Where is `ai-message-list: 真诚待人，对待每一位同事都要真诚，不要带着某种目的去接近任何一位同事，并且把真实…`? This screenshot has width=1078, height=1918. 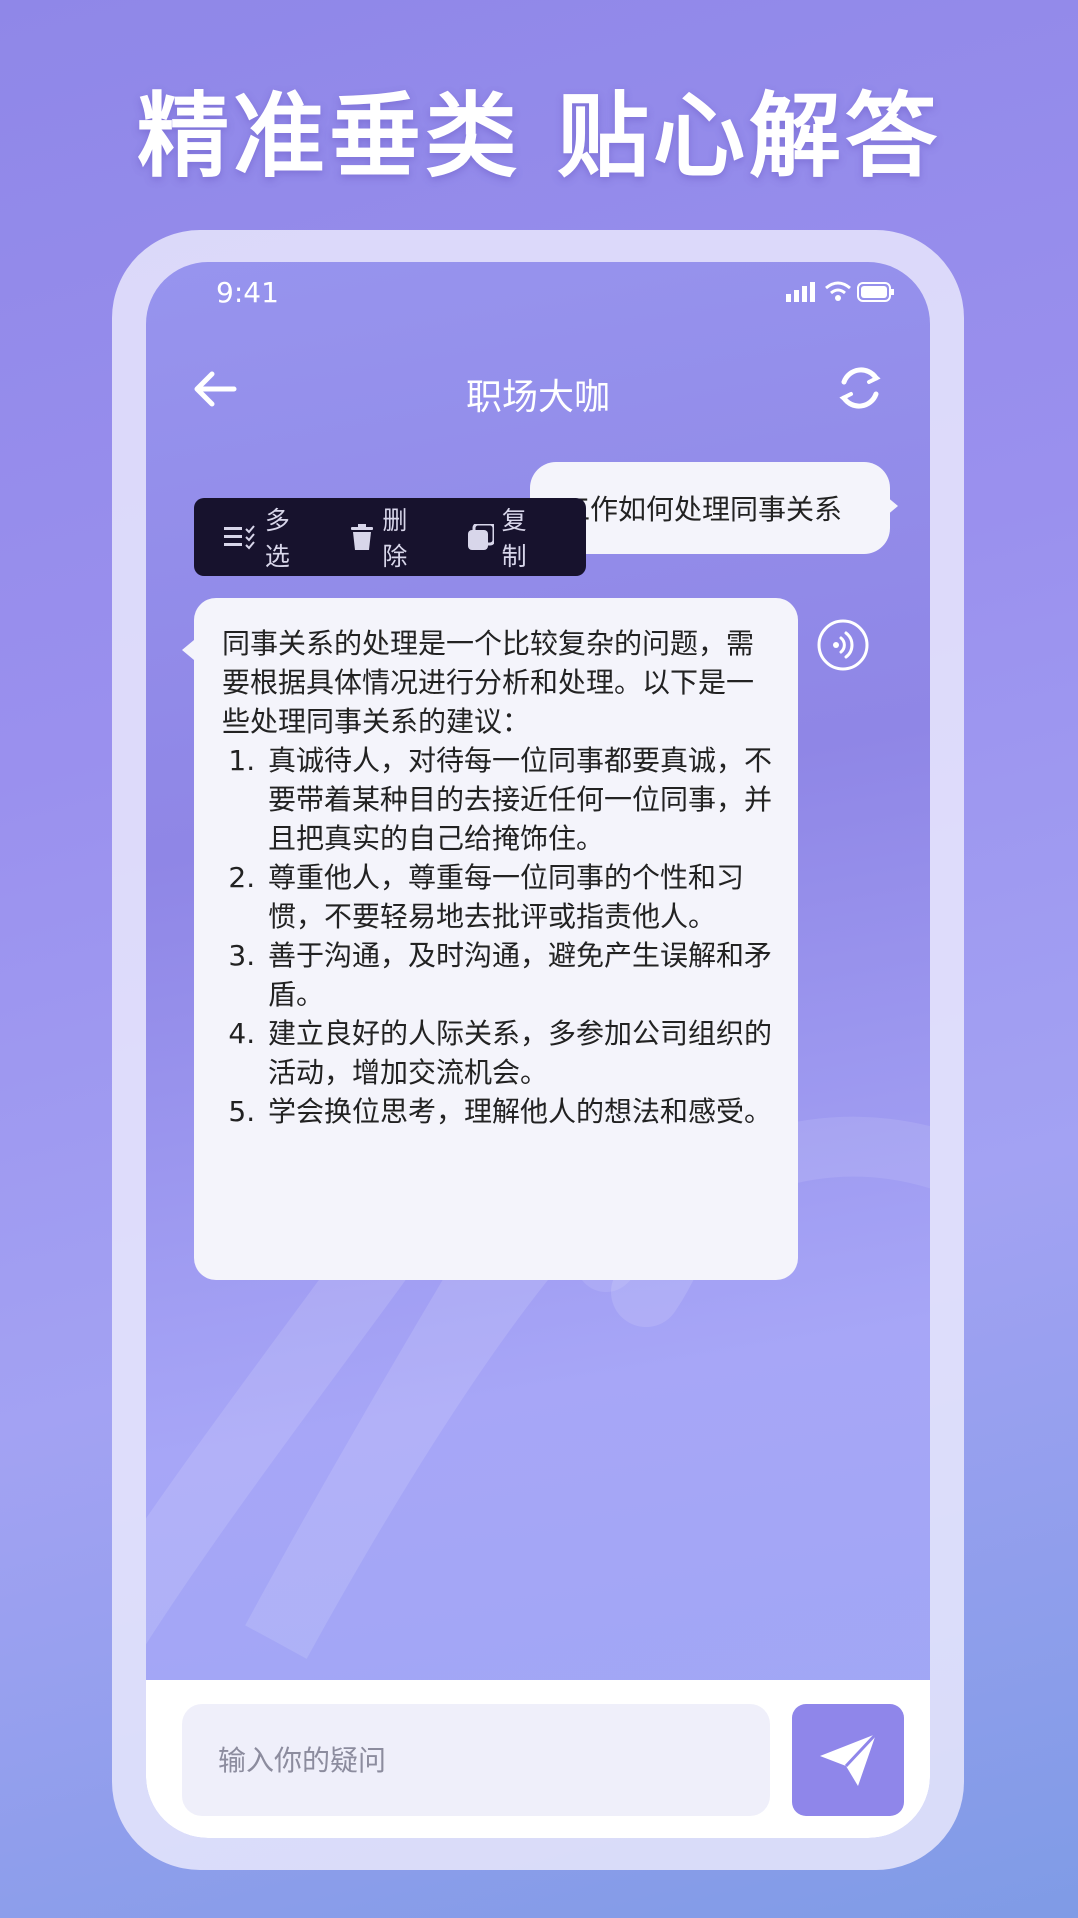
ai-message-list: 真诚待人，对待每一位同事都要真诚，不要带着某种目的去接近任何一位同事，并且把真实… is located at coordinates (498, 936).